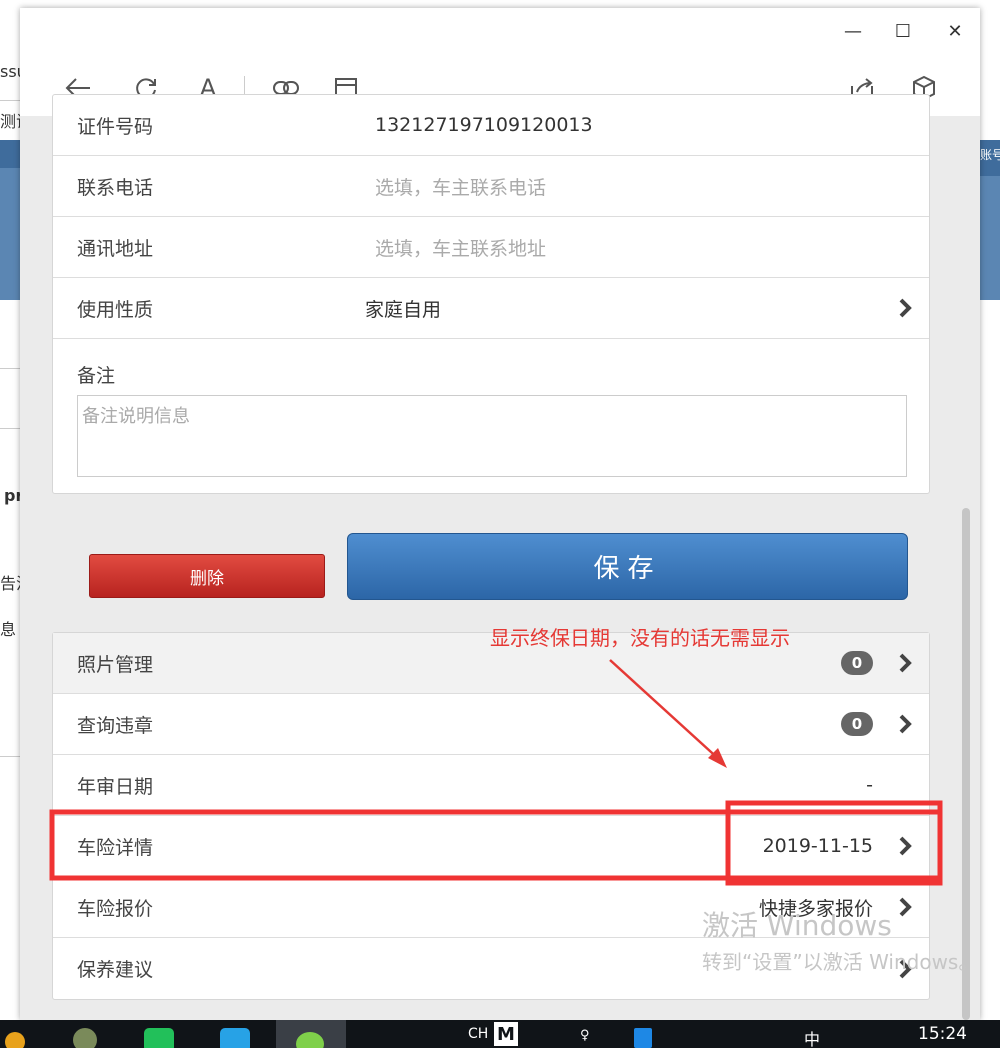 This screenshot has height=1048, width=1000. Describe the element at coordinates (115, 248) in the screenshot. I see `address-label: 通讯地址` at that location.